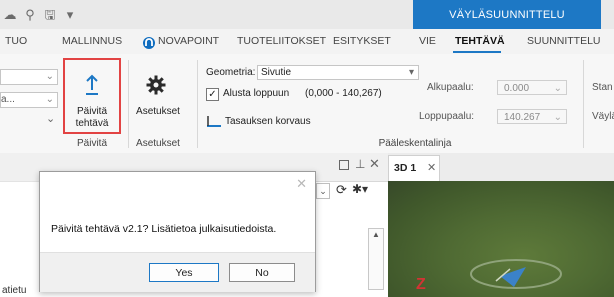 This screenshot has height=297, width=614. I want to click on gear-icon, so click(156, 85).